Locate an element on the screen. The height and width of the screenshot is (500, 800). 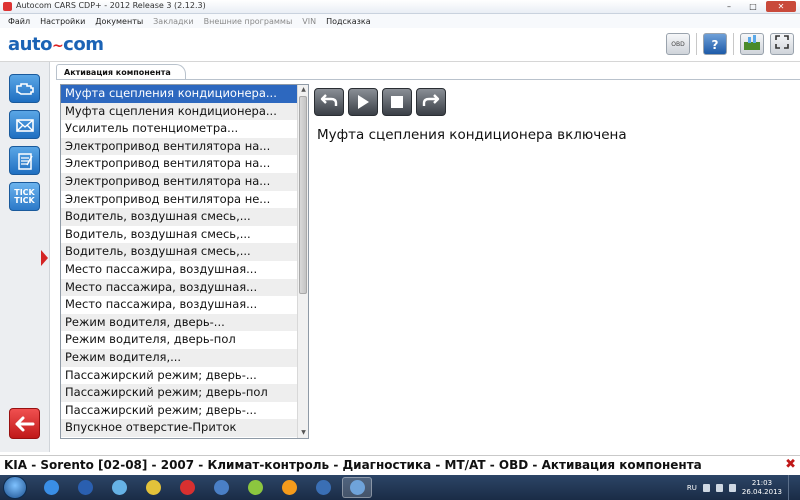
tray-flag-icon is located at coordinates (706, 487).